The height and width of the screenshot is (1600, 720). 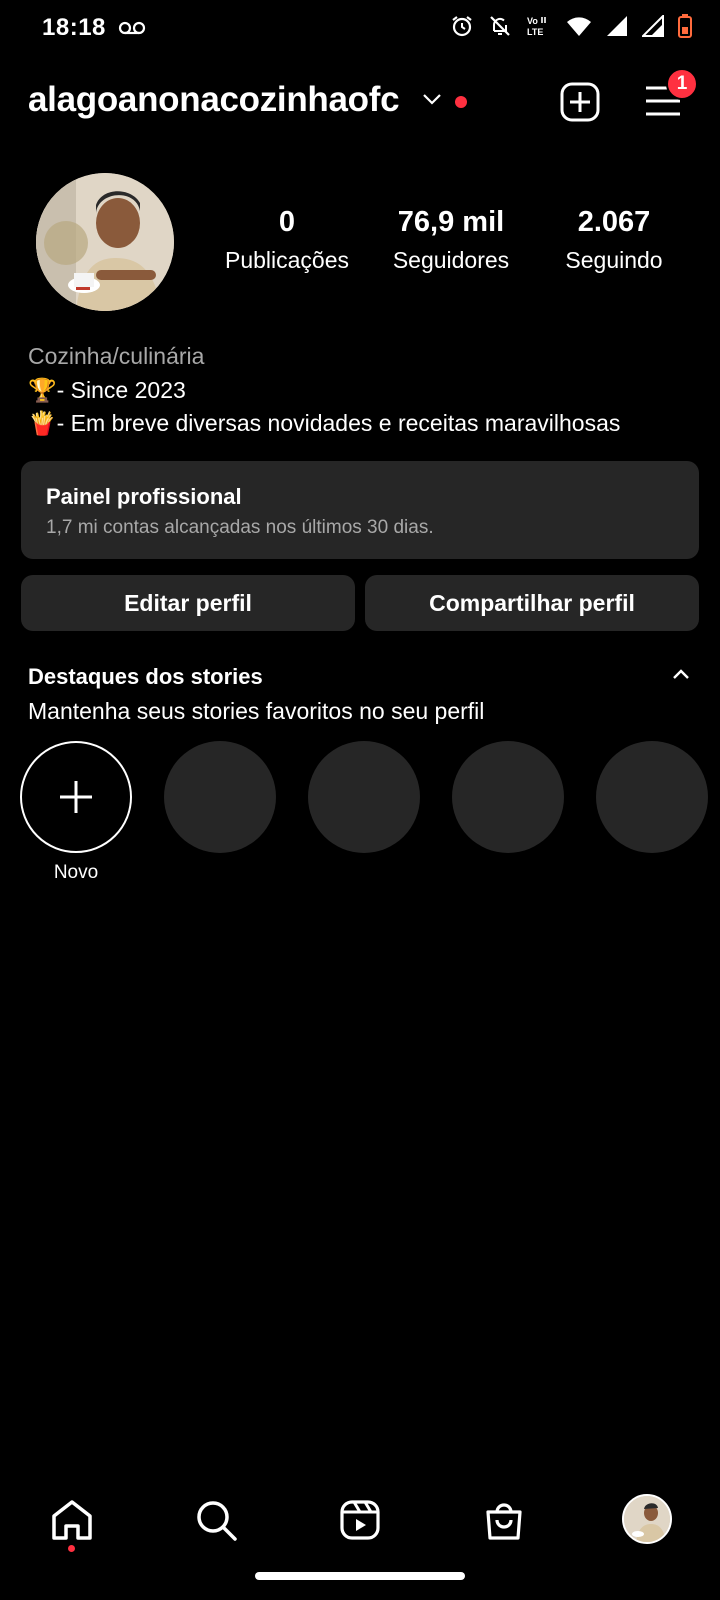 What do you see at coordinates (132, 28) in the screenshot?
I see `voicemail-icon` at bounding box center [132, 28].